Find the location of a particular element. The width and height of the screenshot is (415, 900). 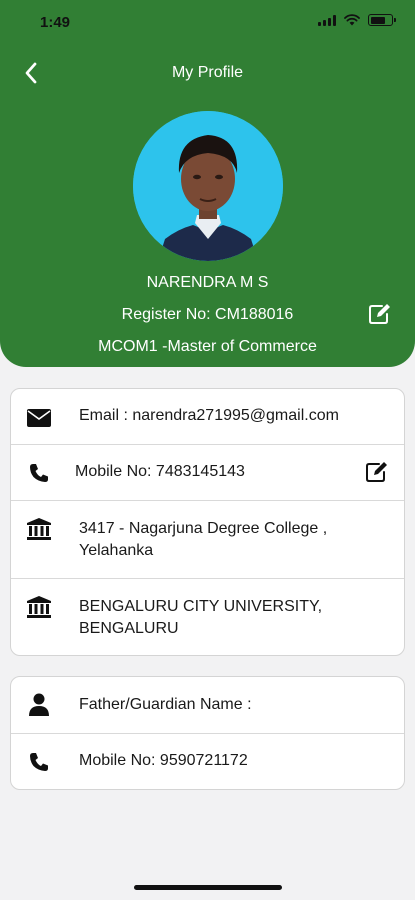

university-text: BENGALURU CITY UNIVERSITY, BENGALURU is located at coordinates (235, 618).